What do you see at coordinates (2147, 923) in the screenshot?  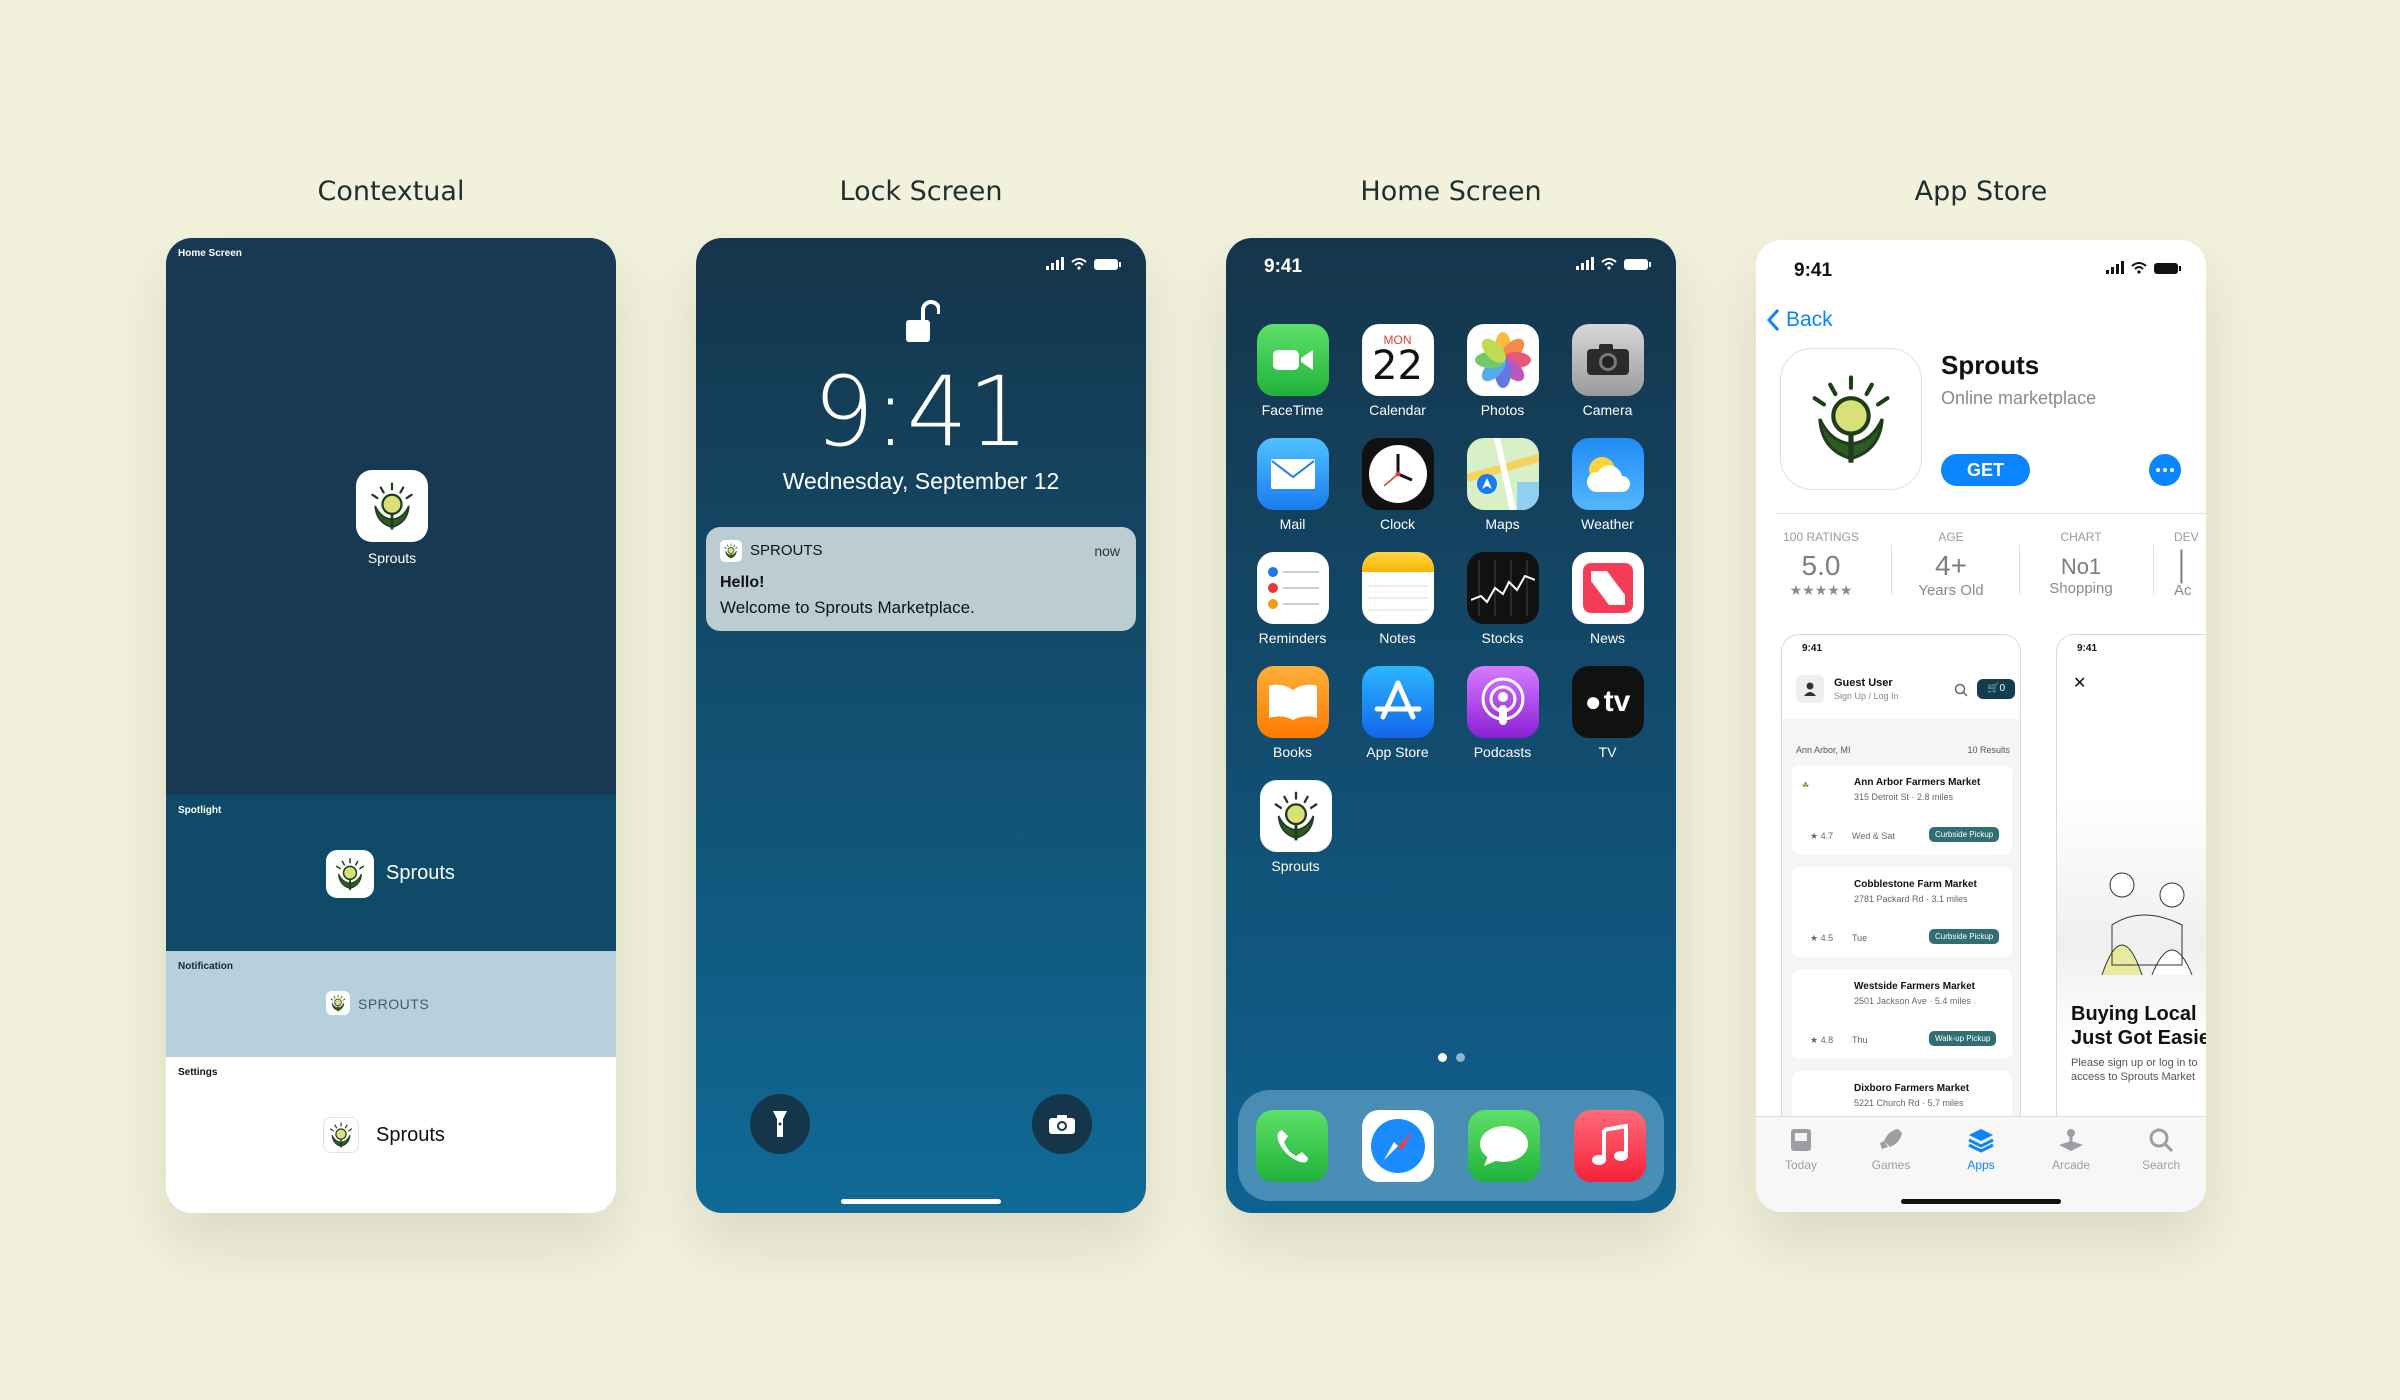 I see `illustration` at bounding box center [2147, 923].